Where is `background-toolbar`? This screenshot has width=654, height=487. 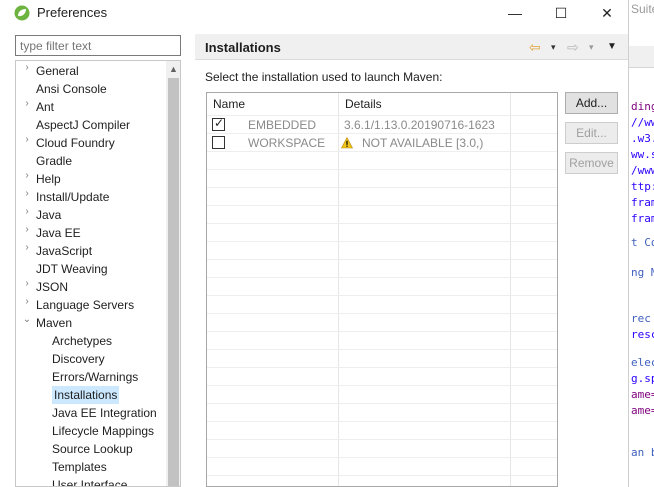
background-toolbar is located at coordinates (641, 57).